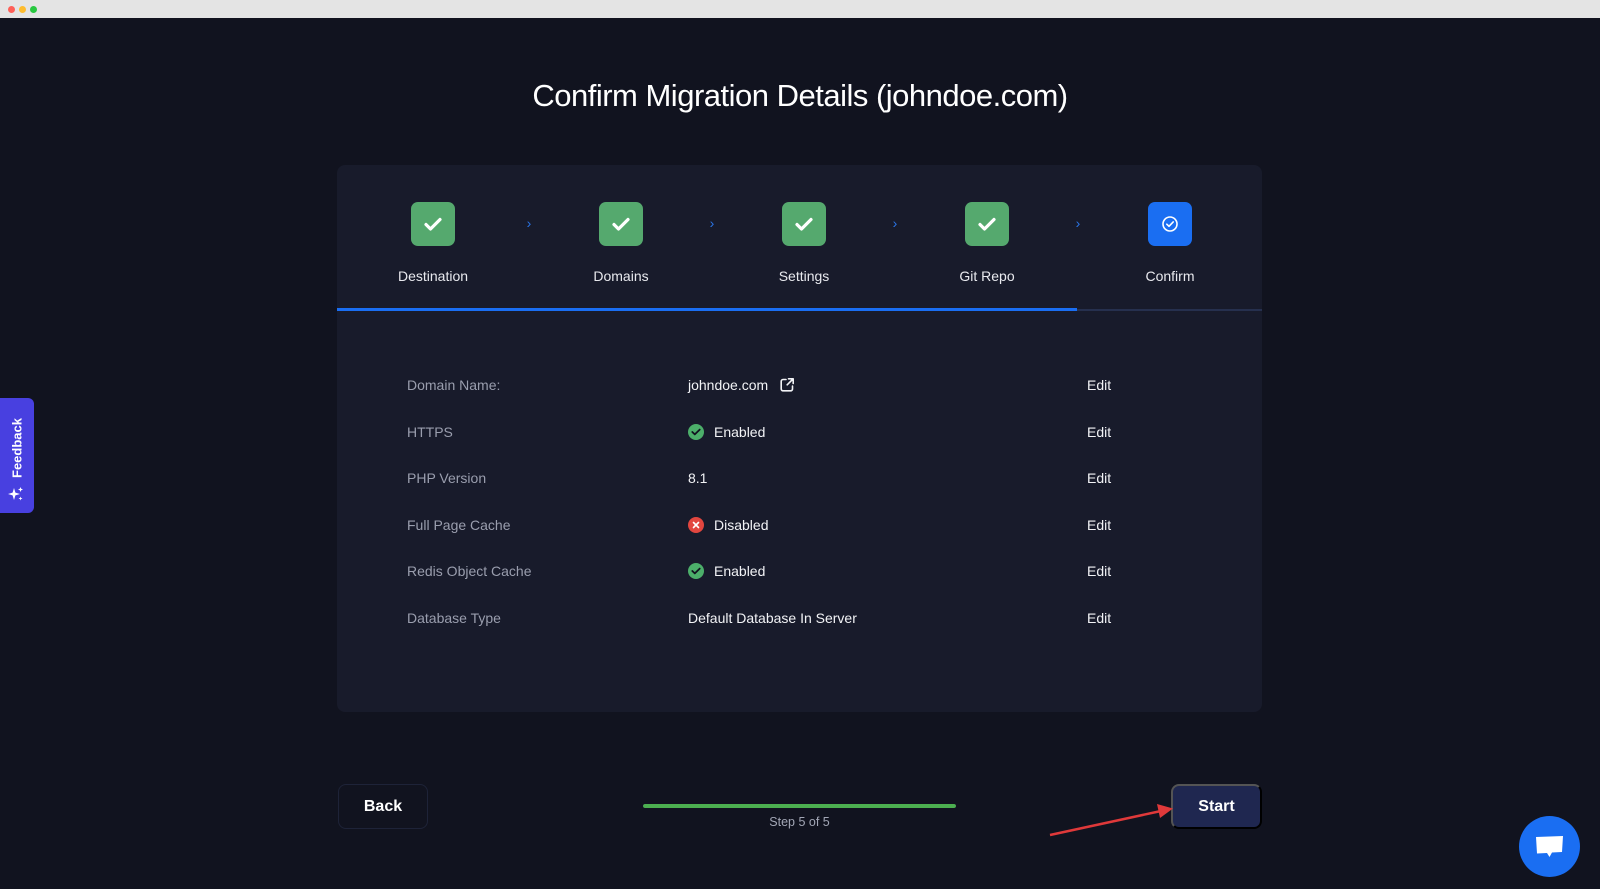 The width and height of the screenshot is (1600, 889). Describe the element at coordinates (17, 448) in the screenshot. I see `feedback-label: Feedback` at that location.